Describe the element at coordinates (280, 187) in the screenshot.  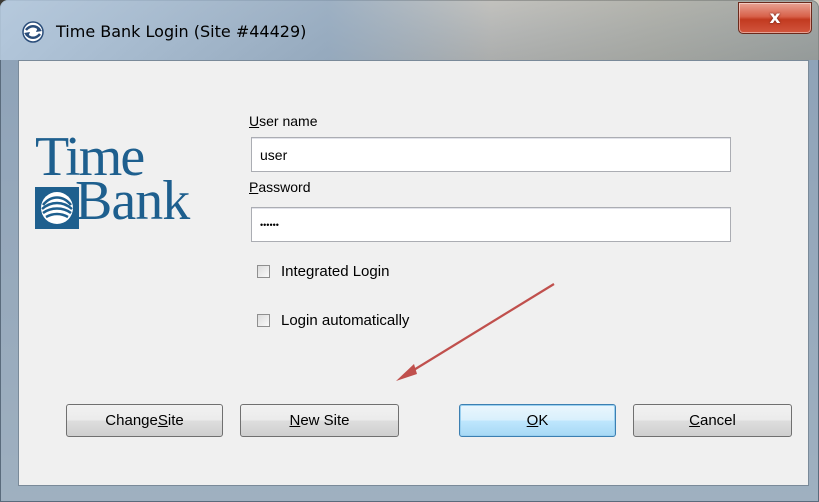
I see `password-label: Password` at that location.